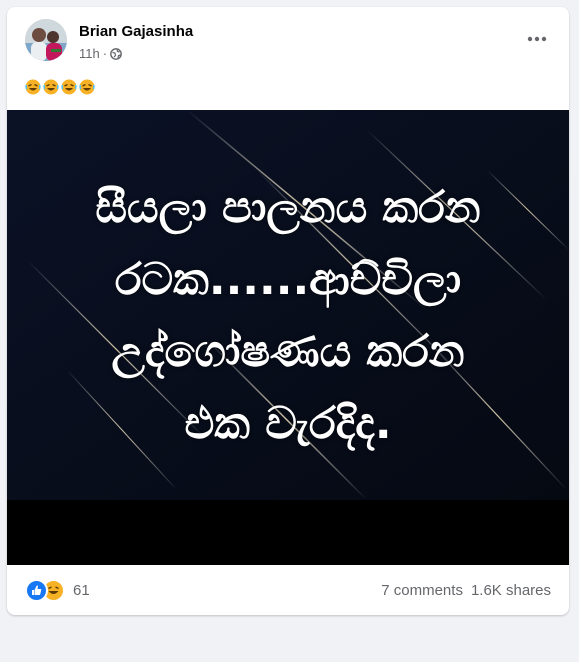  I want to click on post-meta: 11h ·, so click(100, 53).